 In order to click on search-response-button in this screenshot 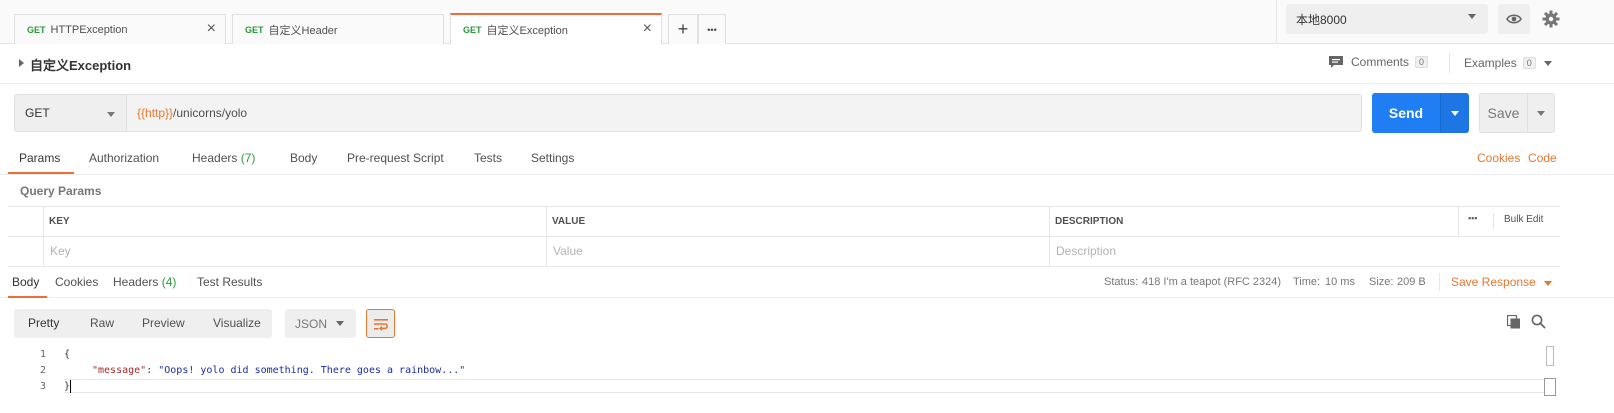, I will do `click(1538, 323)`.